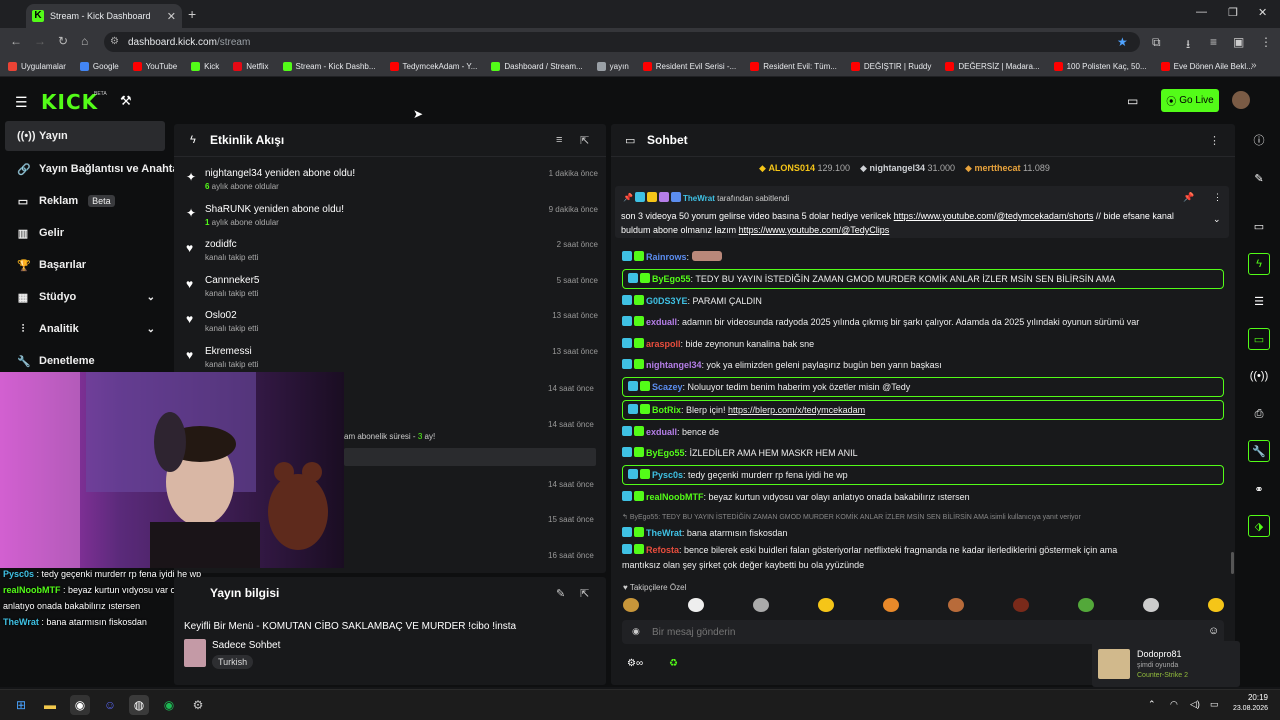  What do you see at coordinates (923, 257) in the screenshot?
I see `chat-message: Rainrows:` at bounding box center [923, 257].